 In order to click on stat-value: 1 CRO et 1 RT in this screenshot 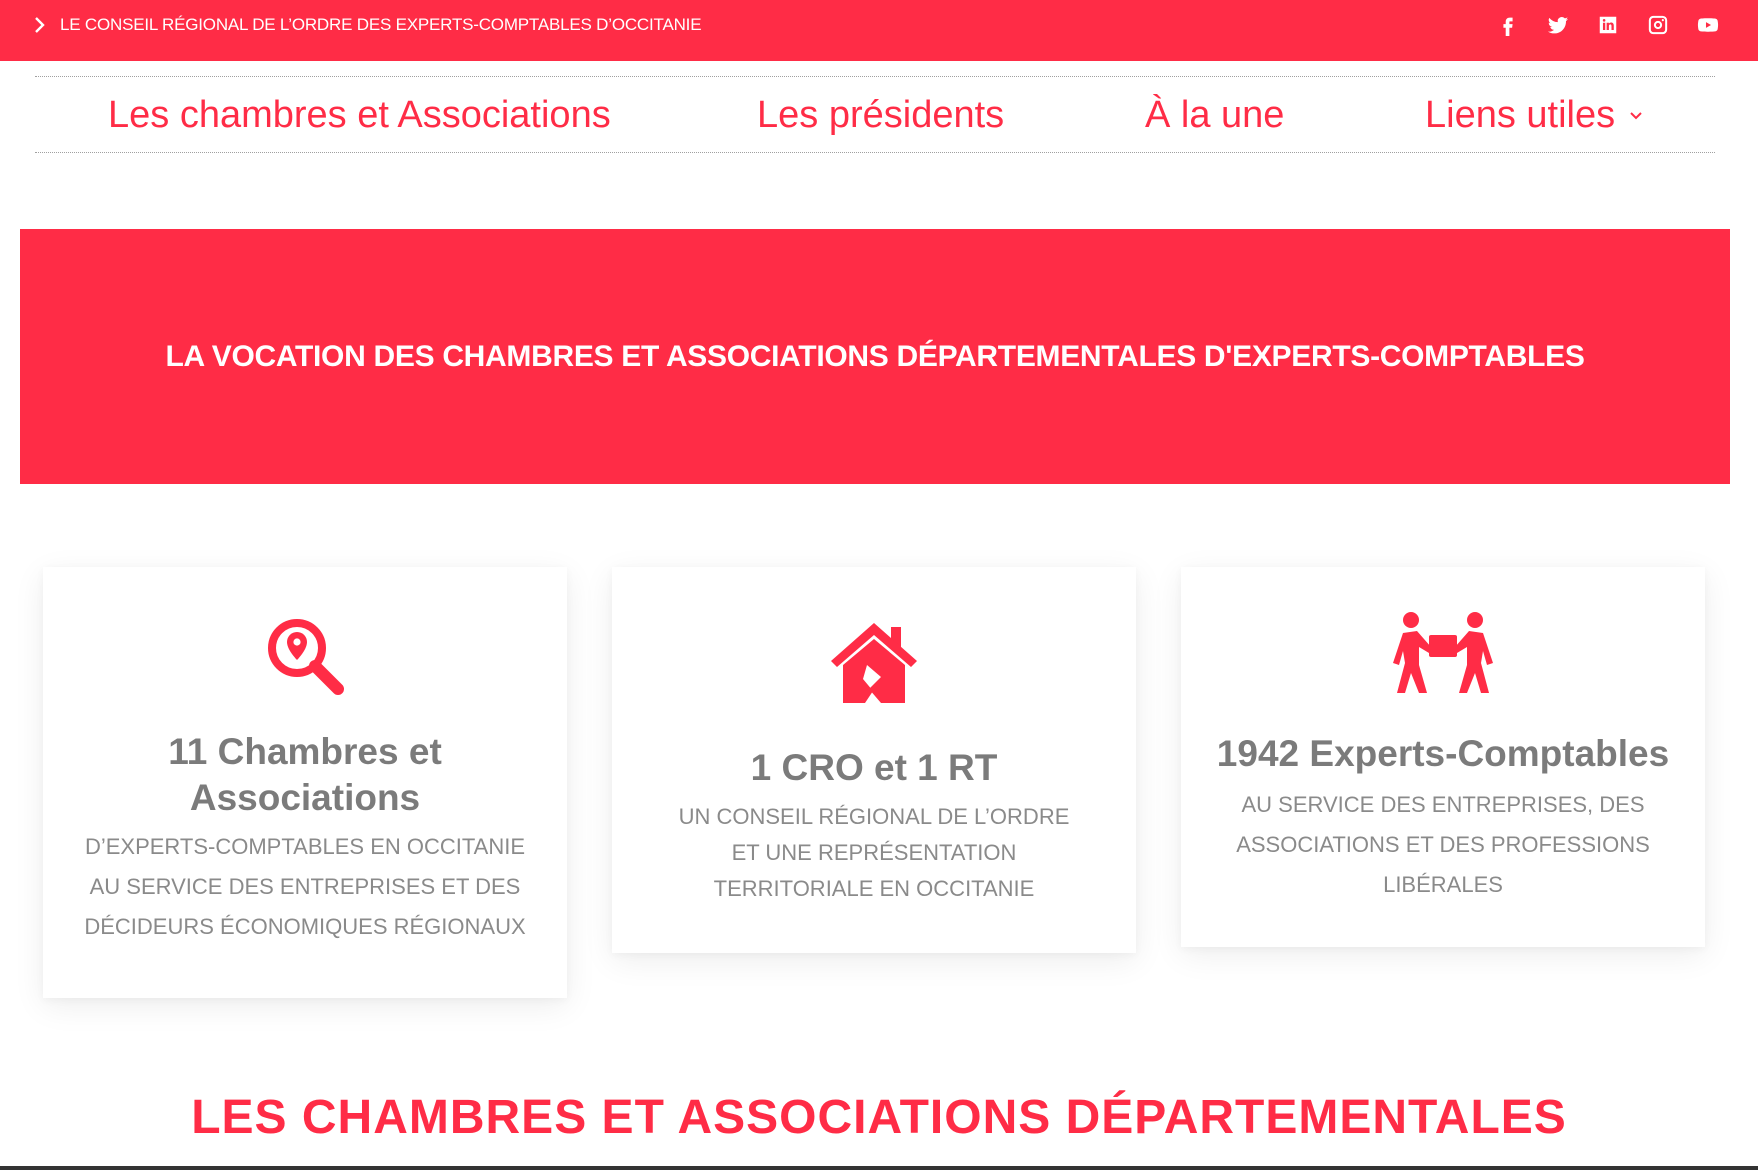, I will do `click(874, 767)`.